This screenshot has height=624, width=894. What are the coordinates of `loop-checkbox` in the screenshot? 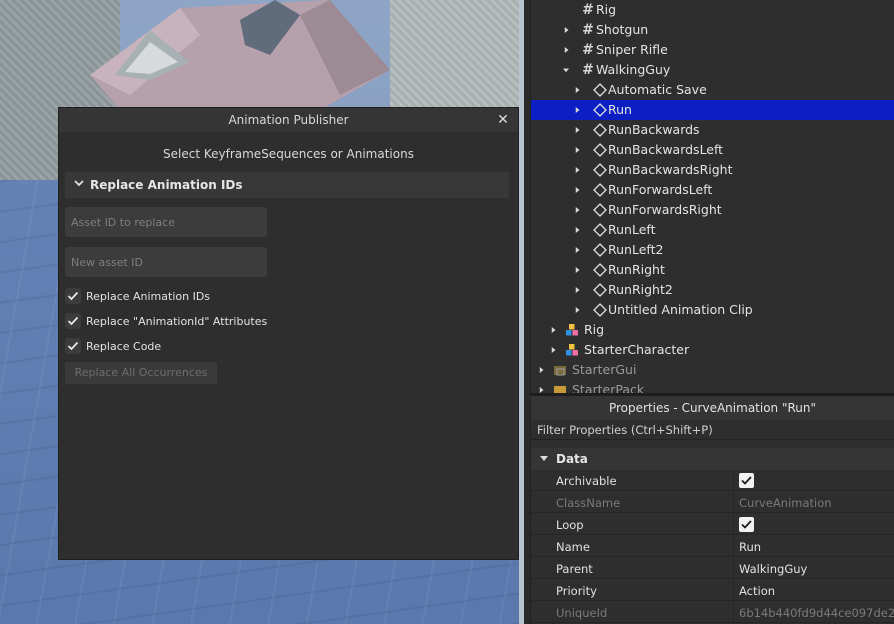 It's located at (746, 524).